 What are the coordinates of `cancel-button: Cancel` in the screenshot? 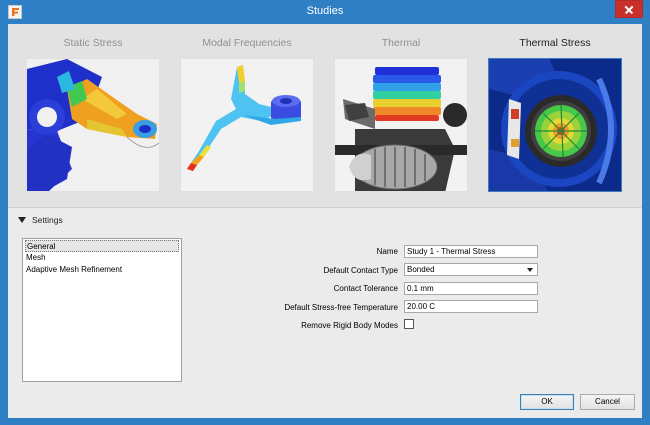 It's located at (607, 402).